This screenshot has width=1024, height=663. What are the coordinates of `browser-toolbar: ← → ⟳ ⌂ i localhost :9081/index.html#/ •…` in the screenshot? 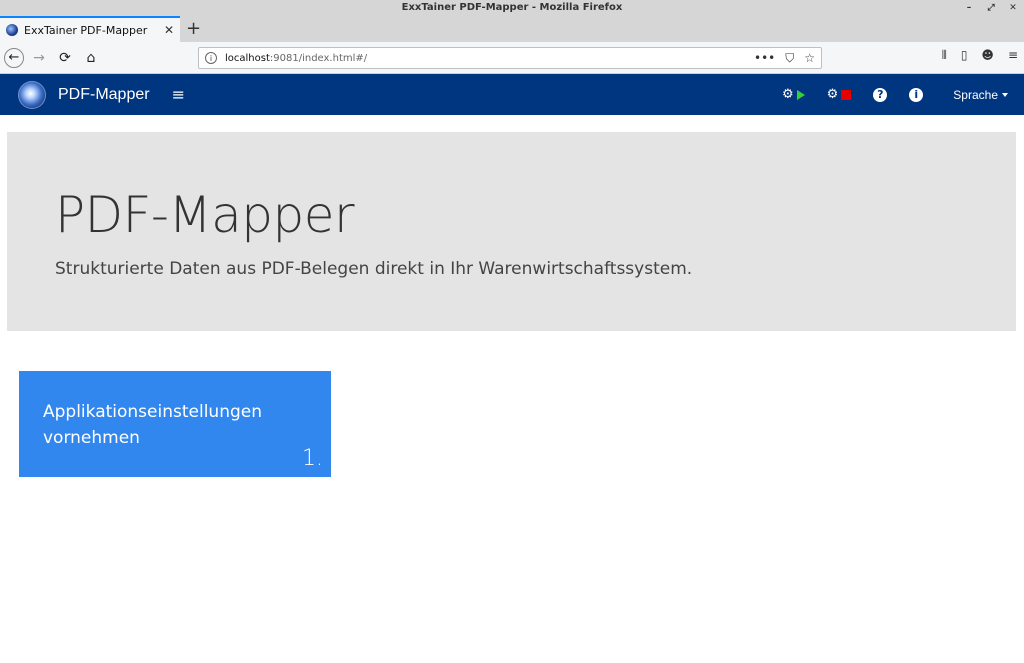 It's located at (512, 58).